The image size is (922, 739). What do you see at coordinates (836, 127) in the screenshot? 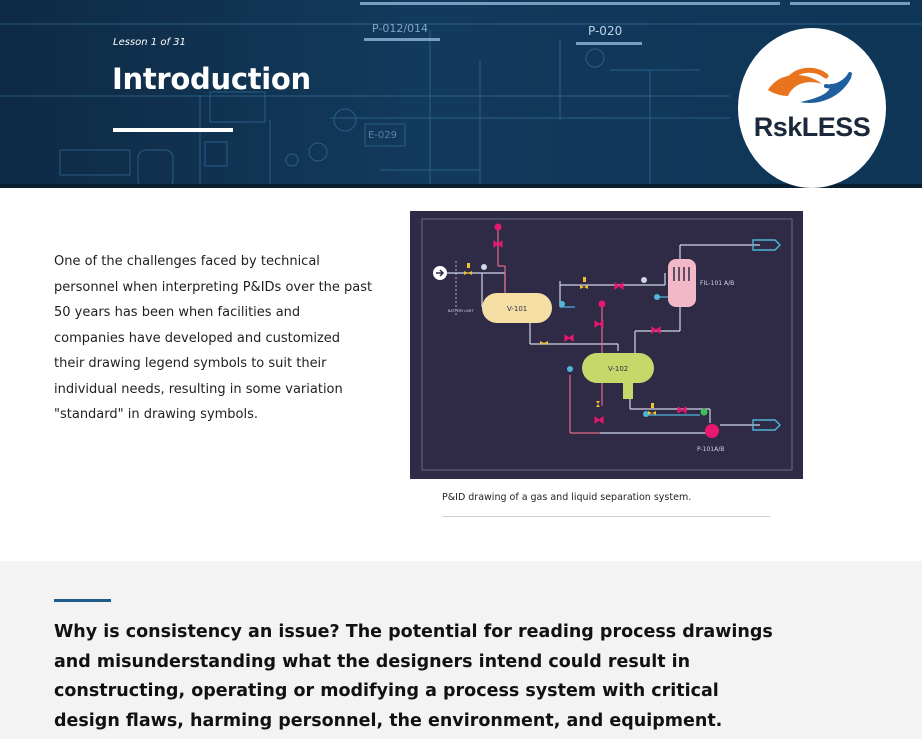
I see `logo-wordmark-less: LESS` at bounding box center [836, 127].